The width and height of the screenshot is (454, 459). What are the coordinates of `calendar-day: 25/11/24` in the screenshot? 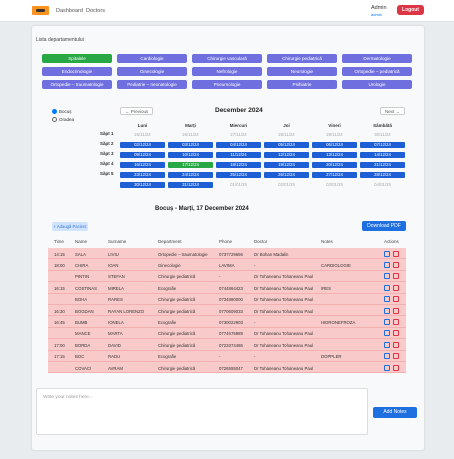 It's located at (142, 135).